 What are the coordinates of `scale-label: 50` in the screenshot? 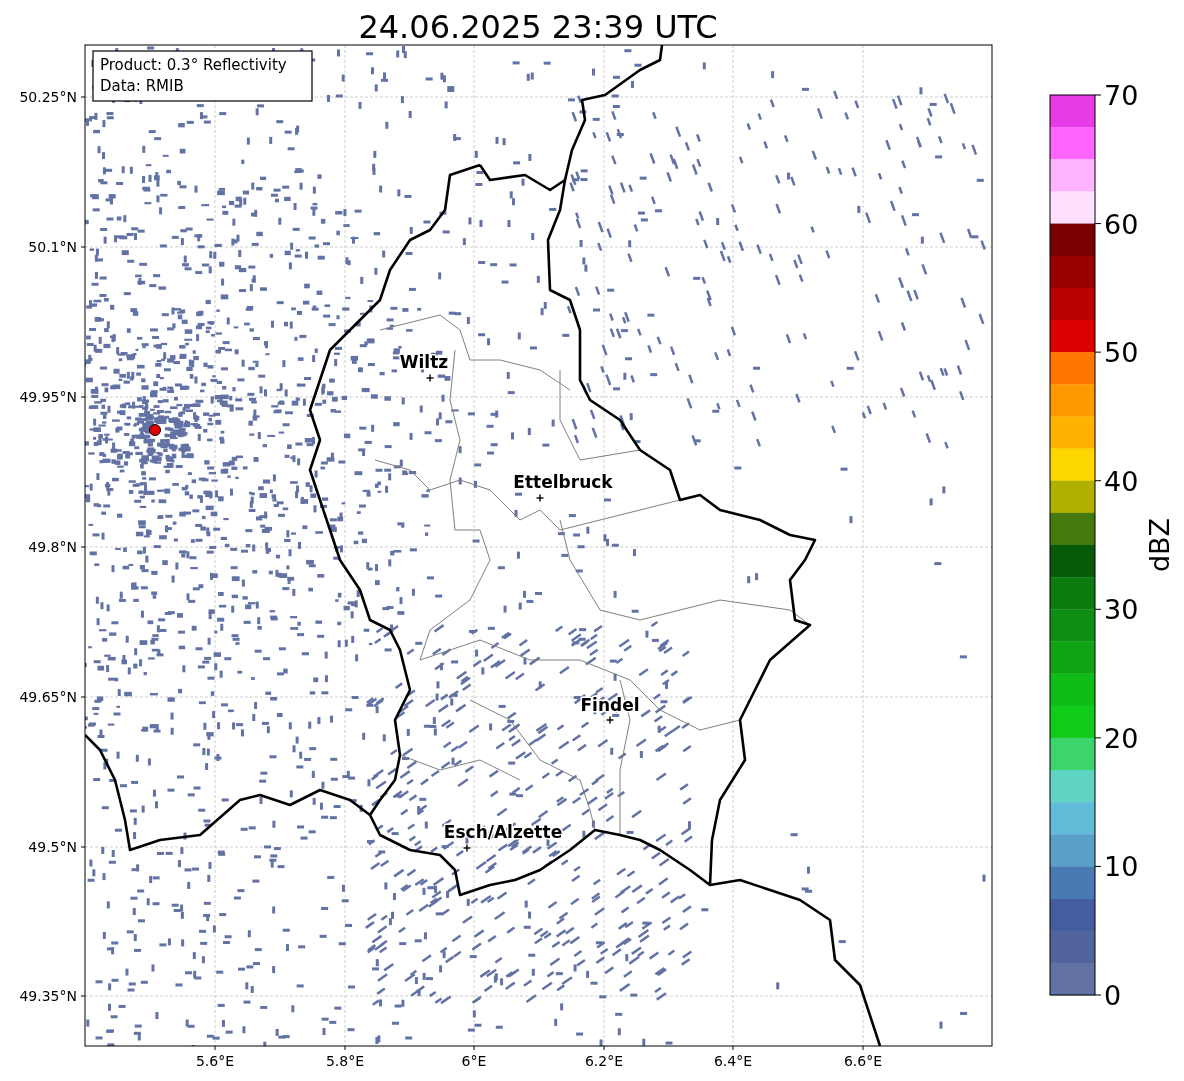 It's located at (1121, 353).